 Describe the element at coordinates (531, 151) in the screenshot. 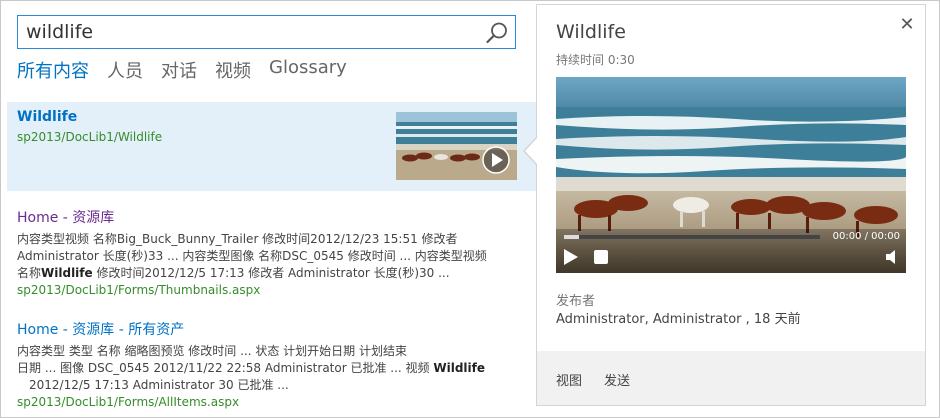

I see `callout-arrow-inner` at that location.